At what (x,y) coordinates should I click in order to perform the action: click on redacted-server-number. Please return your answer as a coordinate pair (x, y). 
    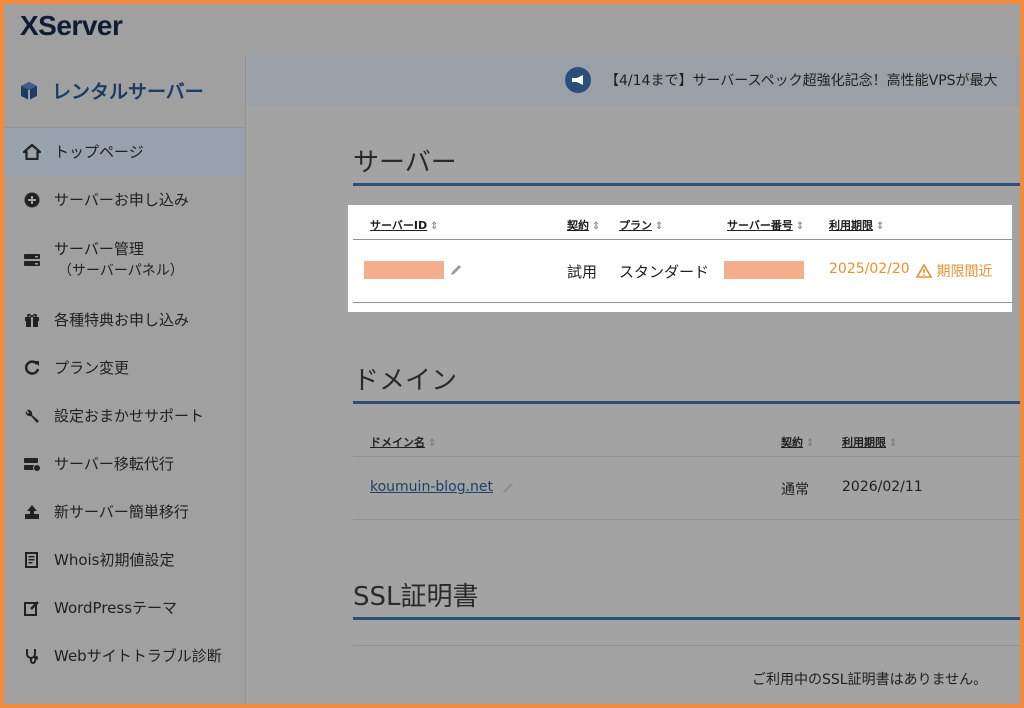
    Looking at the image, I should click on (764, 270).